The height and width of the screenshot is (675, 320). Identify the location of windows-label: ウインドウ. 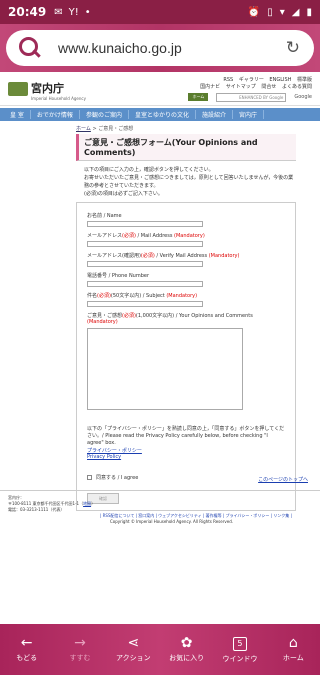
(240, 659).